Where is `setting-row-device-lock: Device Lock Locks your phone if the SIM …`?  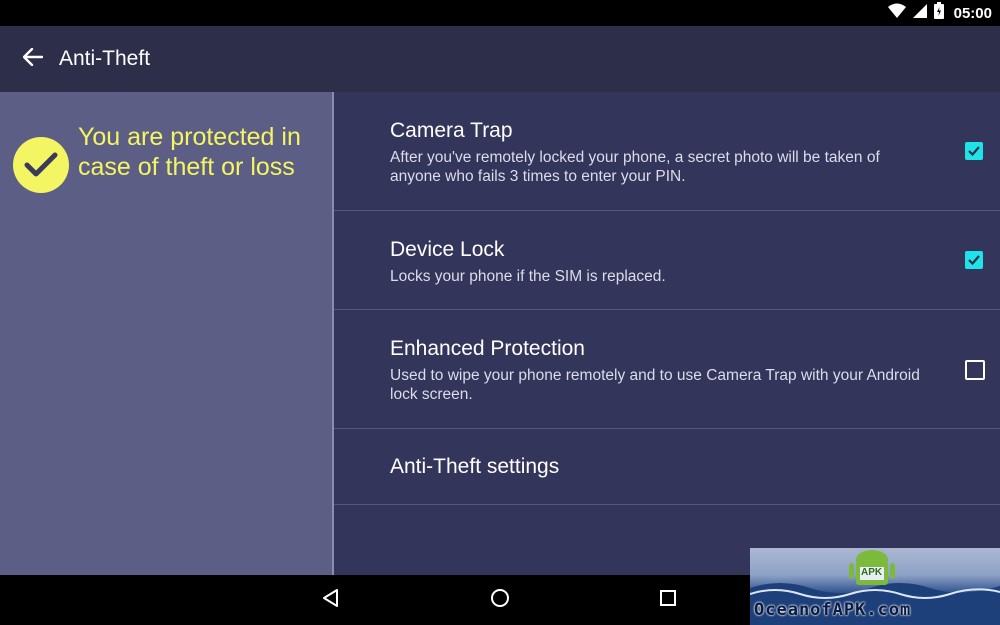 setting-row-device-lock: Device Lock Locks your phone if the SIM … is located at coordinates (667, 260).